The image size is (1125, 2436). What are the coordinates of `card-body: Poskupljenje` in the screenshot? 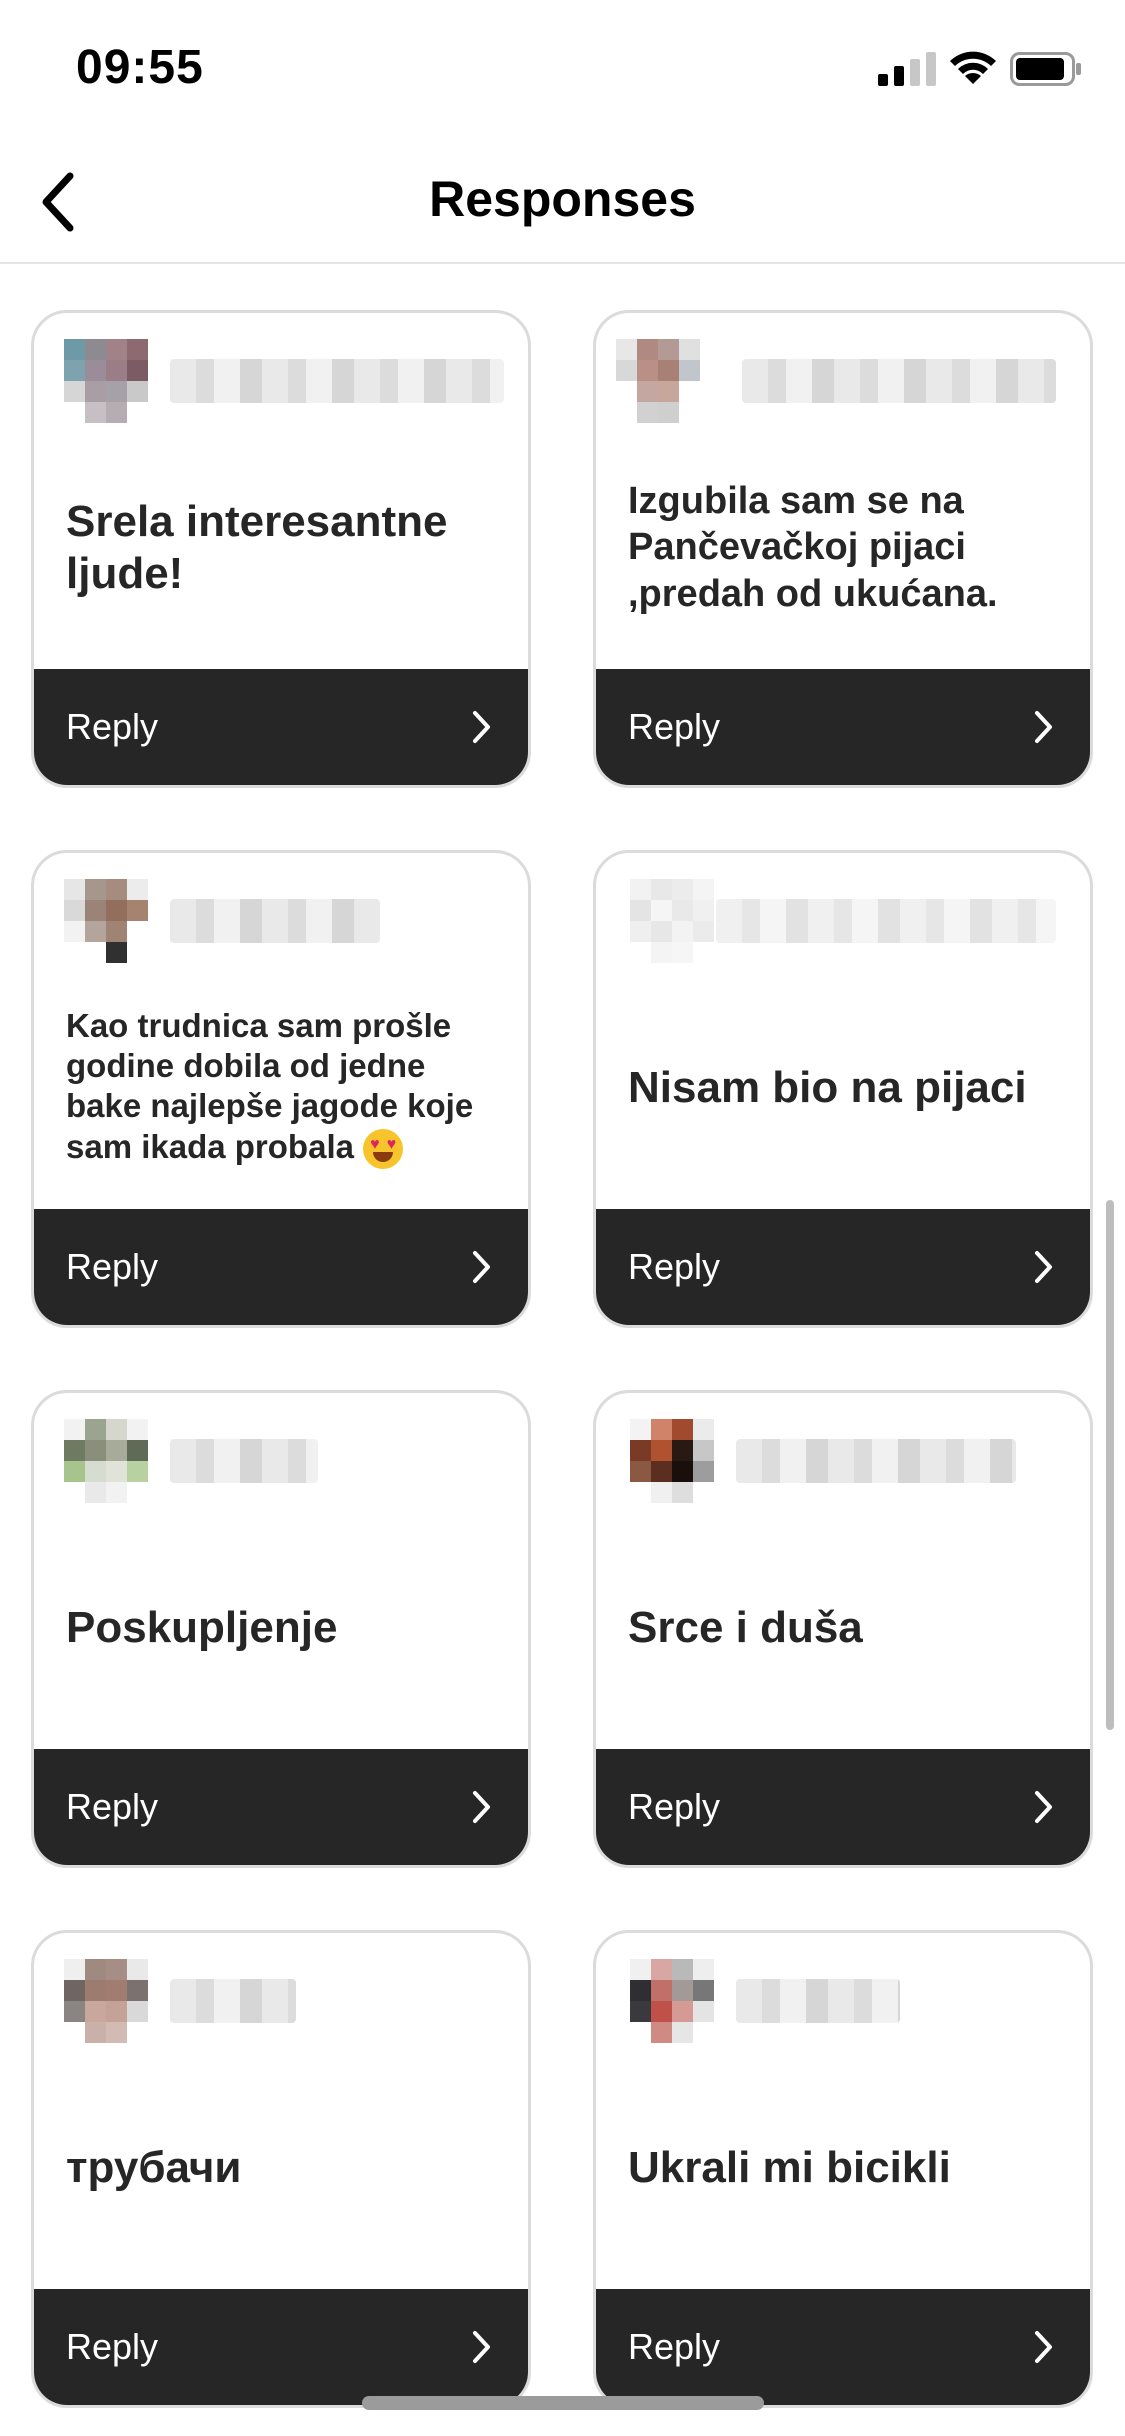 It's located at (281, 1627).